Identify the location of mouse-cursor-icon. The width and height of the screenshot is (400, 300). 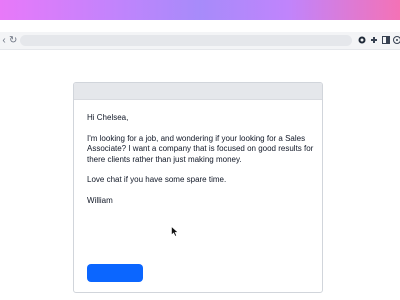
(175, 231).